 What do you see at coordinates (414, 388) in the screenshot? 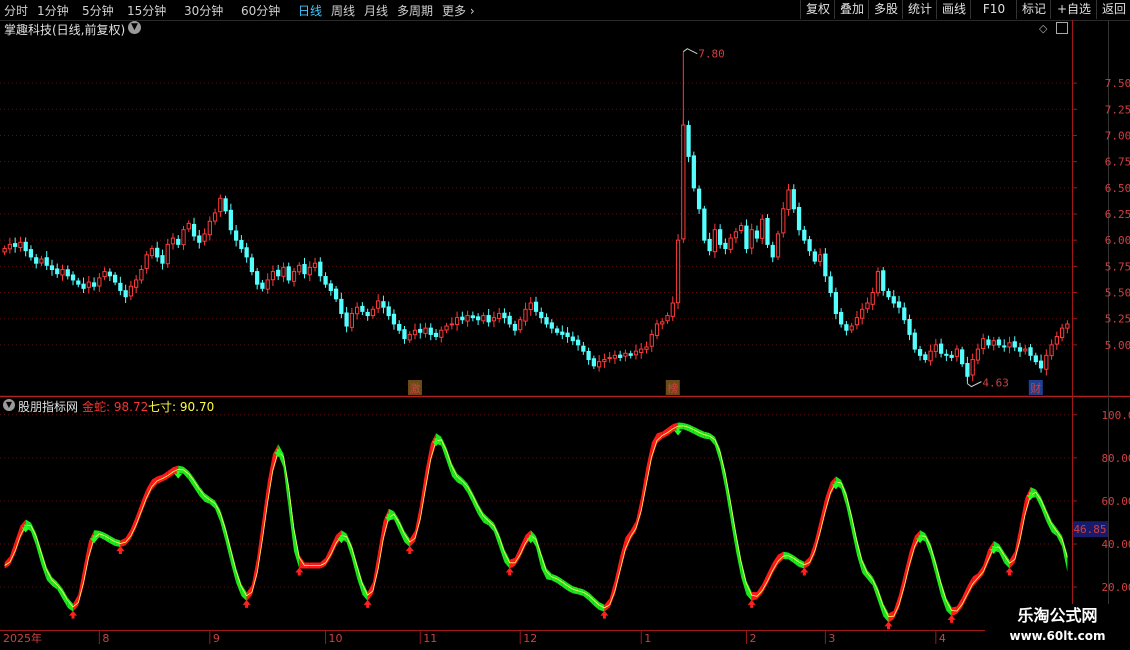
I see `event-marker-label-0: 激` at bounding box center [414, 388].